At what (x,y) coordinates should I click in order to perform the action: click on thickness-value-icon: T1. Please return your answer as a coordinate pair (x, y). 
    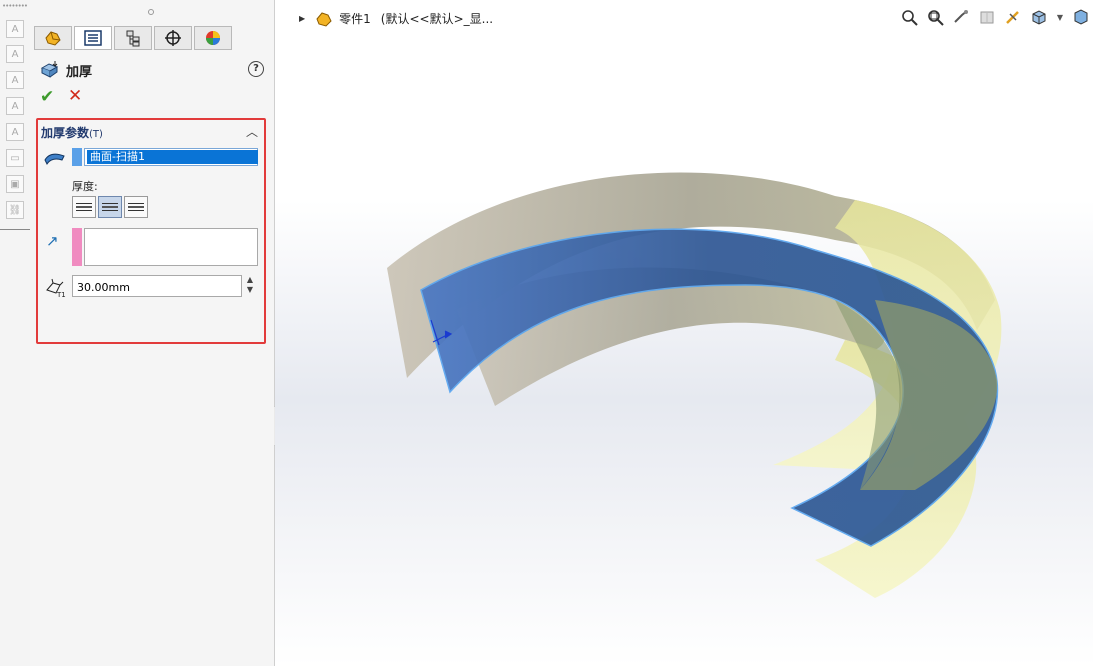
    Looking at the image, I should click on (56, 288).